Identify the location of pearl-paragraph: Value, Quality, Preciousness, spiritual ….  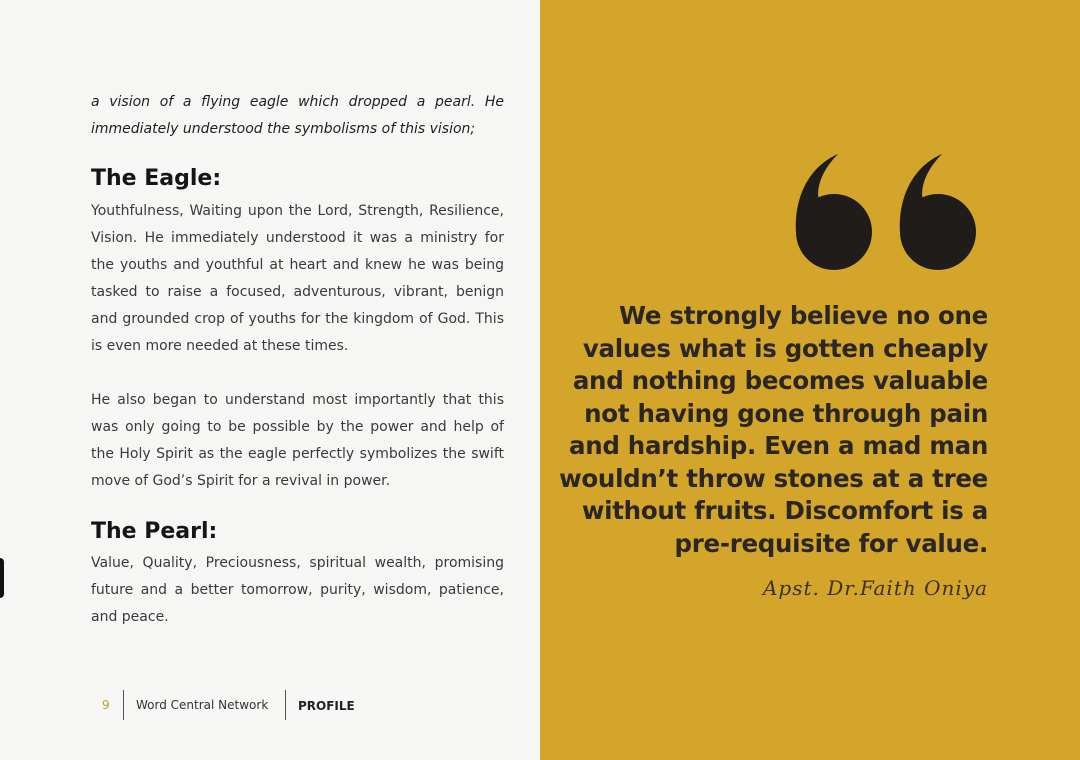
(297, 590).